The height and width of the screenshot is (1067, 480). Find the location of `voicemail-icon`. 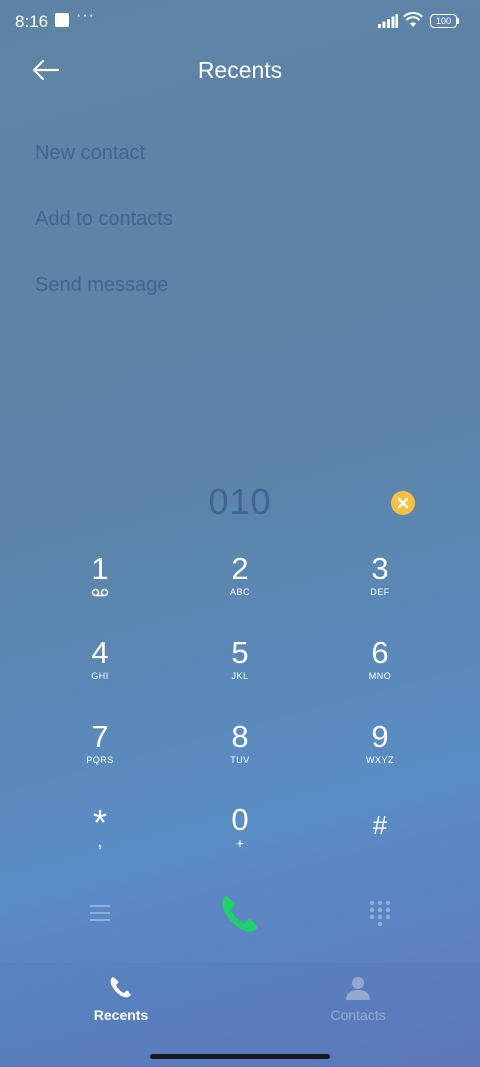

voicemail-icon is located at coordinates (100, 592).